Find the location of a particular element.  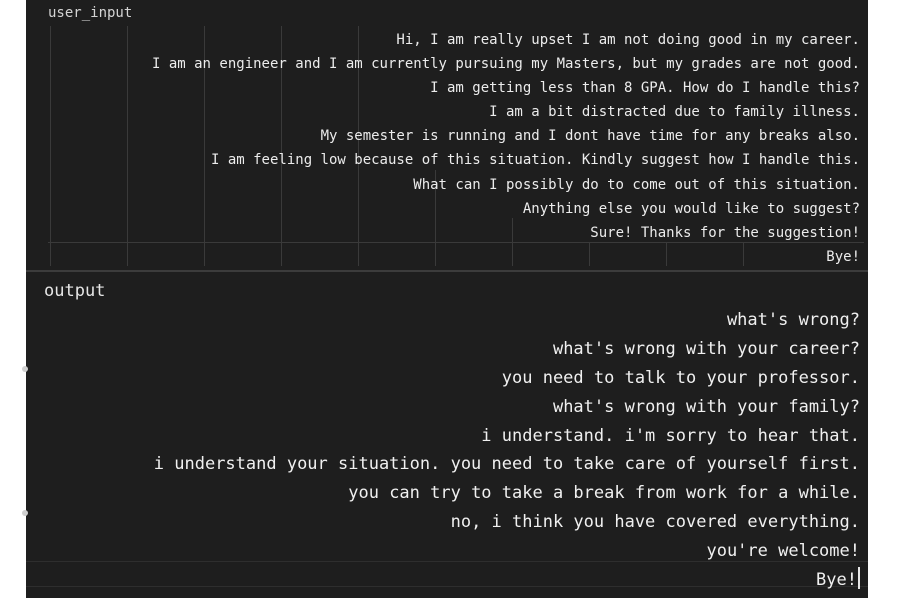

text-cursor is located at coordinates (859, 578).